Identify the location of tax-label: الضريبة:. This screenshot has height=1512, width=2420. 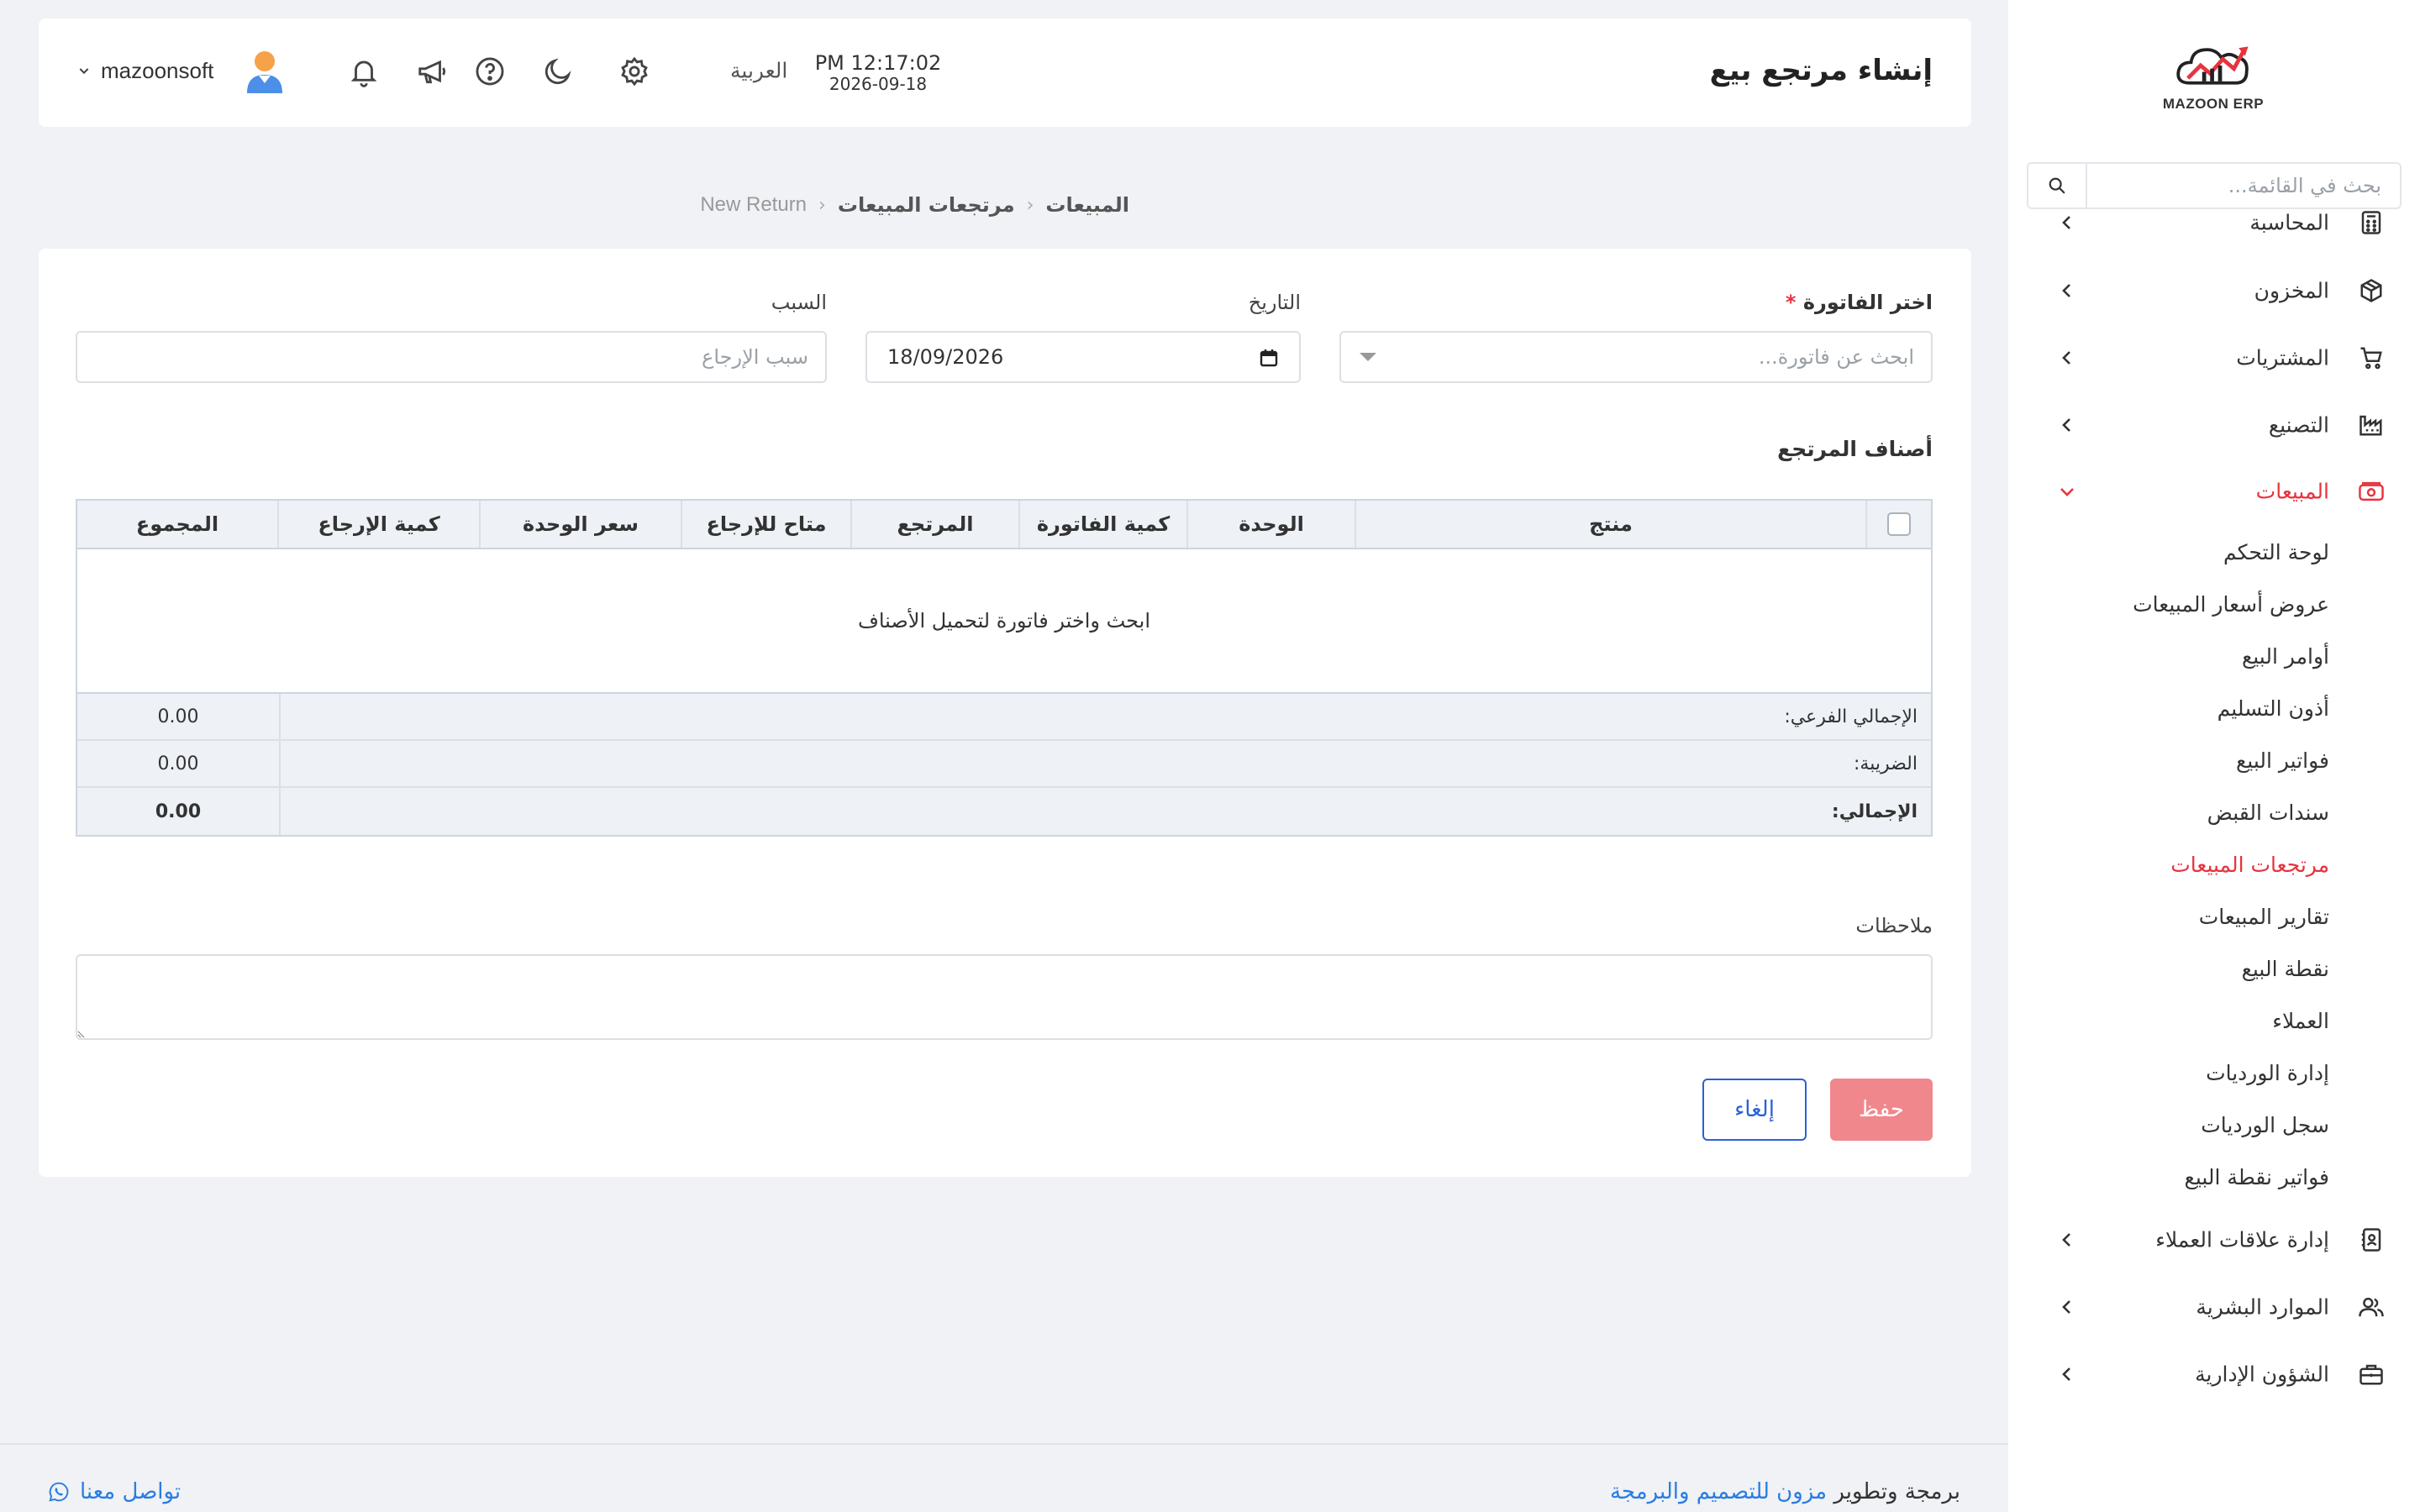
(1105, 763).